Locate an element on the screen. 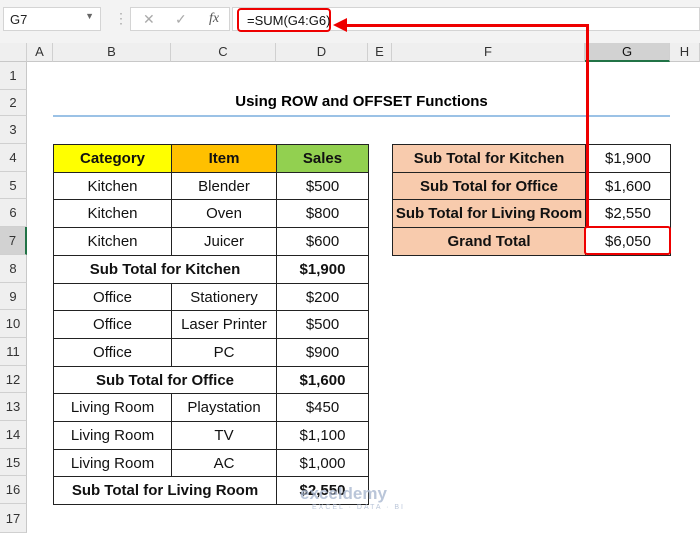  row-header-3: 3 is located at coordinates (13, 130).